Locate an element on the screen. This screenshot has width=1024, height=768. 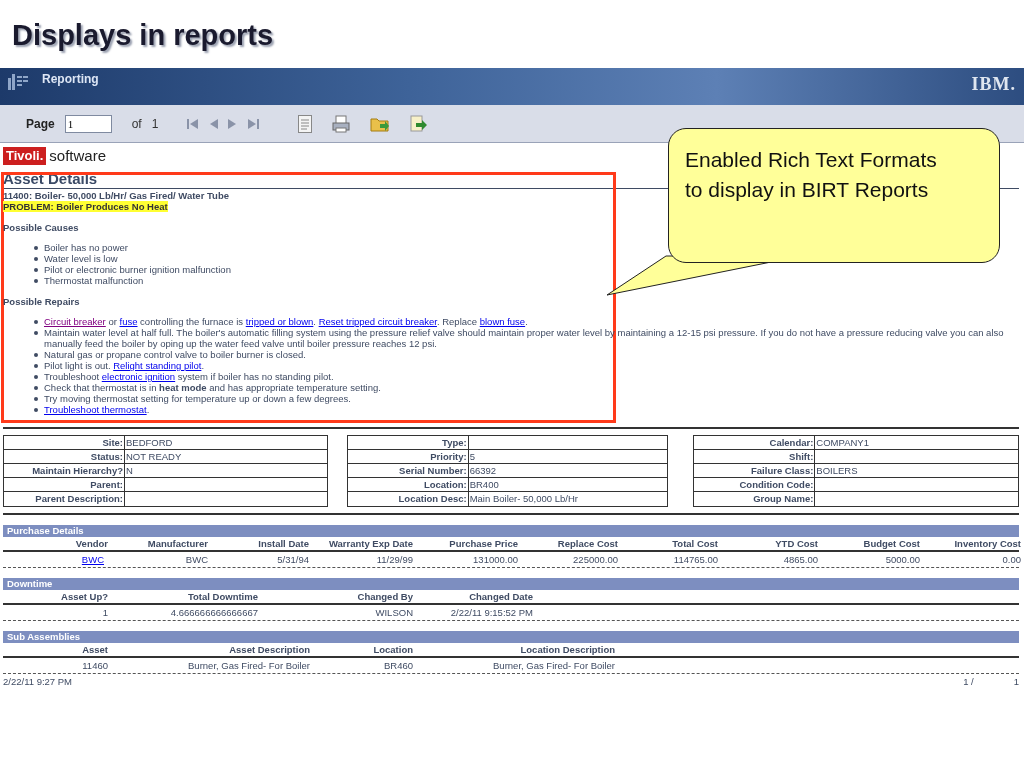
brand-name: software is located at coordinates (78, 156).